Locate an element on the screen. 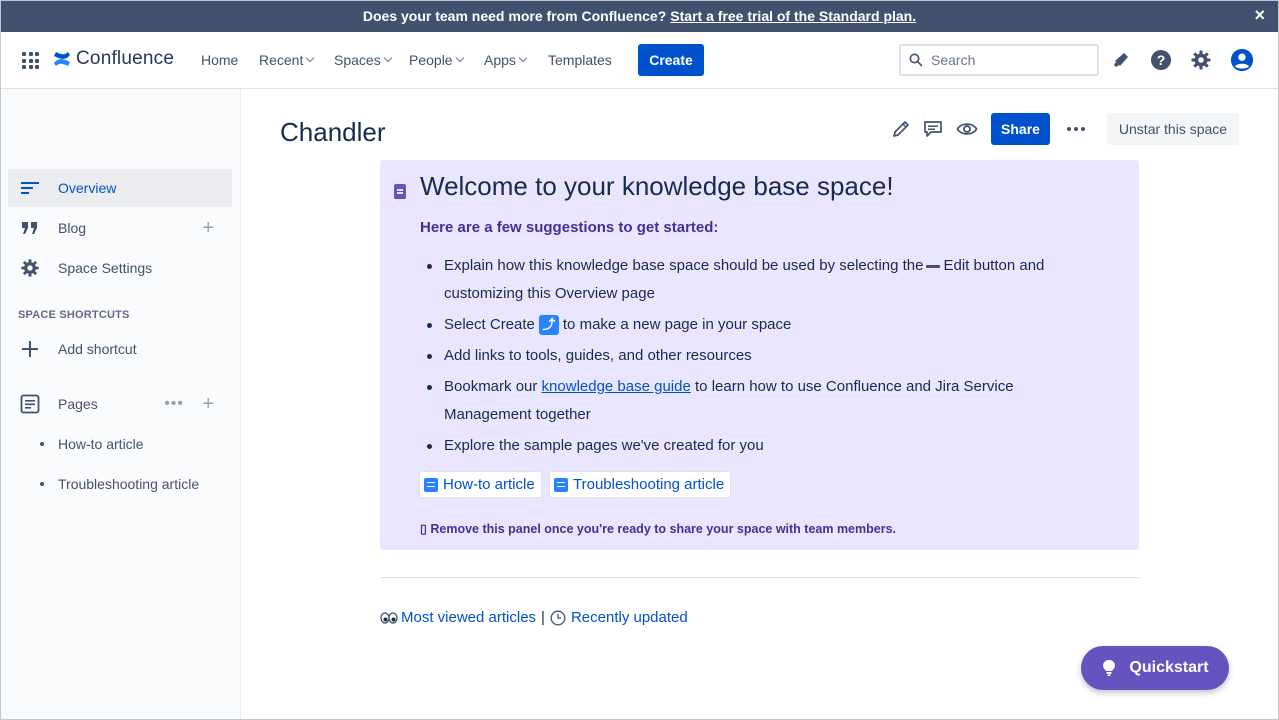 The height and width of the screenshot is (720, 1279). nav-home-label: Home is located at coordinates (220, 60).